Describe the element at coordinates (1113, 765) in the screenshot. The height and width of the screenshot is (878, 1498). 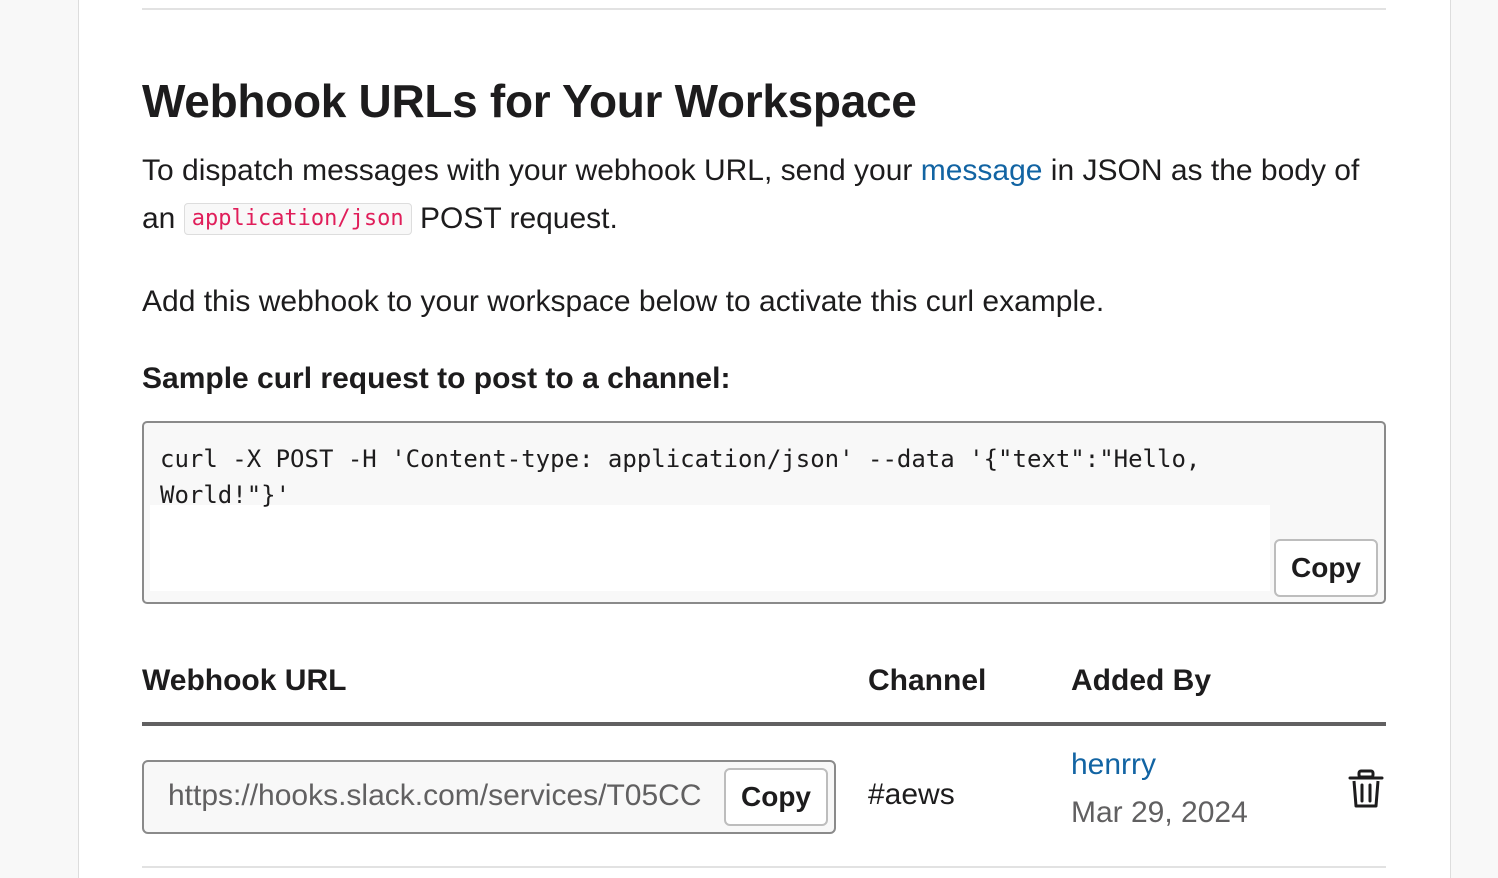
I see `added-by-user-link: henrry` at that location.